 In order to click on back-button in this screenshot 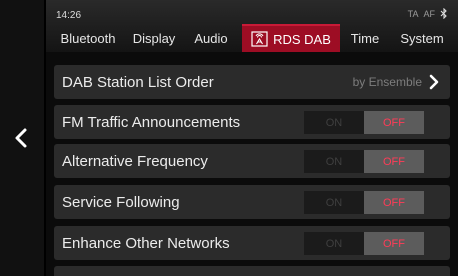, I will do `click(22, 138)`.